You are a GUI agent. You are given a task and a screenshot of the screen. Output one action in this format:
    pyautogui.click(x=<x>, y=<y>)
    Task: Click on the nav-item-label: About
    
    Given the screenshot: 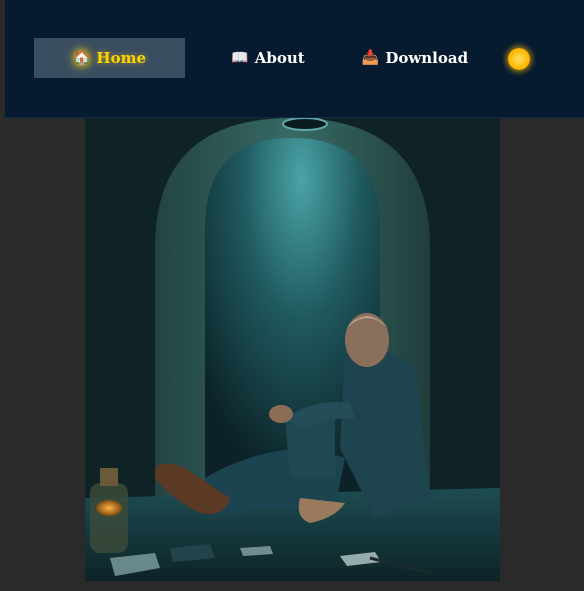 What is the action you would take?
    pyautogui.click(x=279, y=58)
    